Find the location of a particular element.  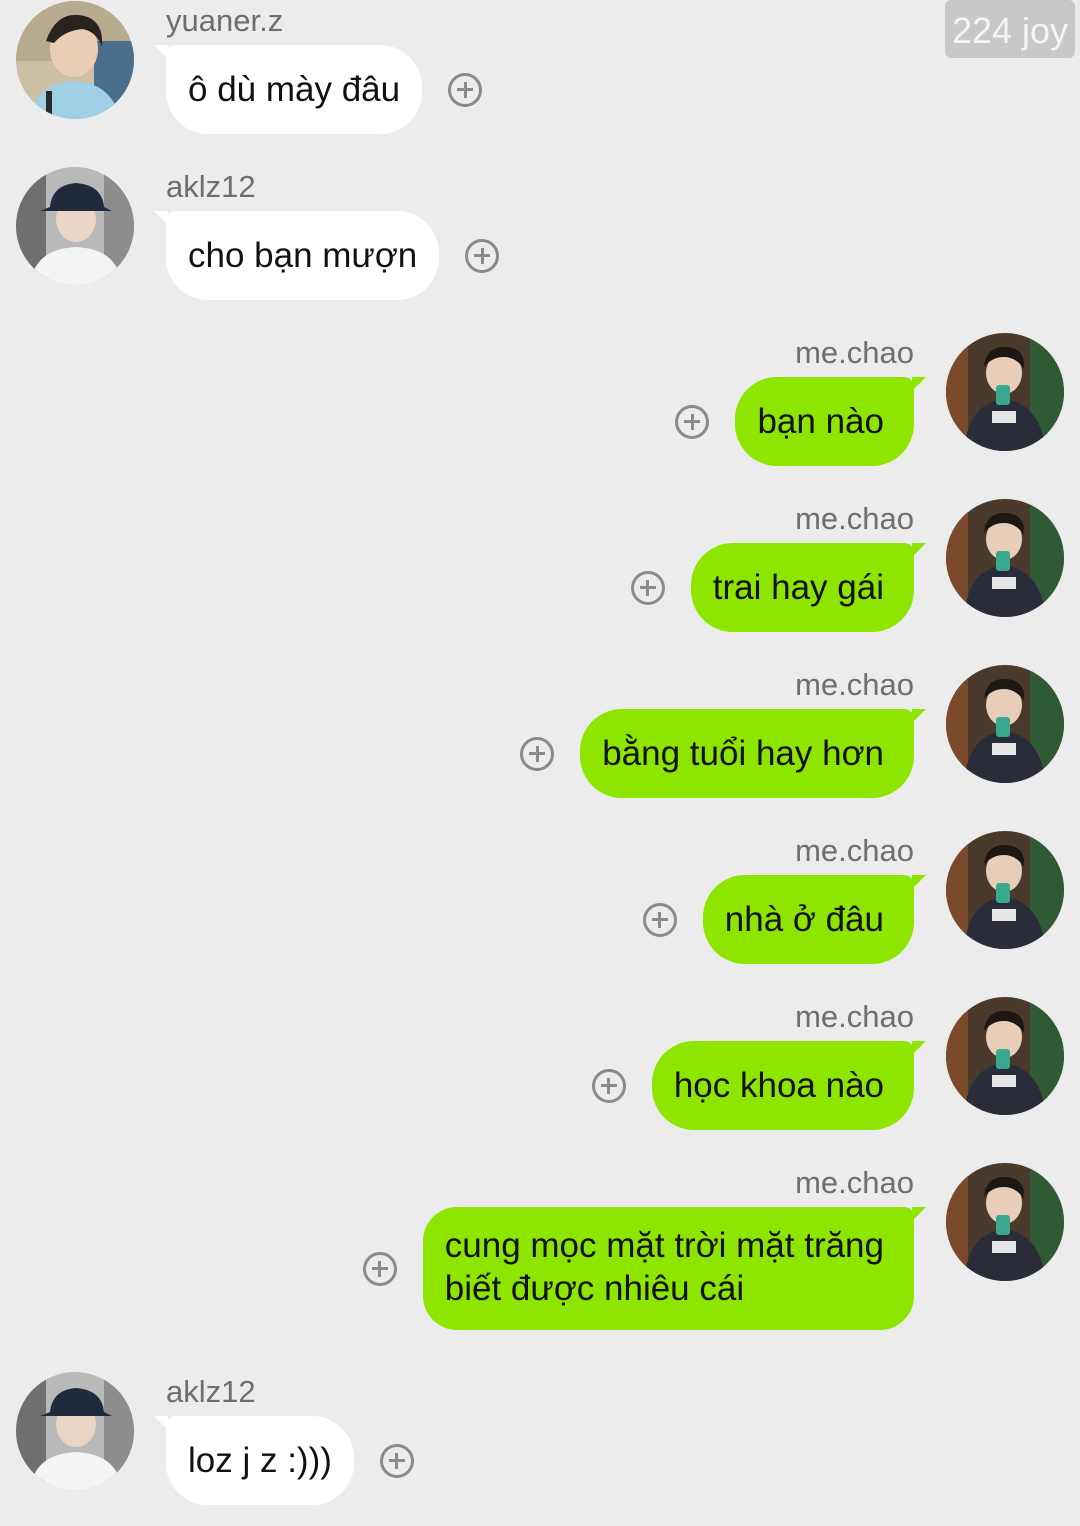

message-row: cho bạn mượn is located at coordinates (326, 255).